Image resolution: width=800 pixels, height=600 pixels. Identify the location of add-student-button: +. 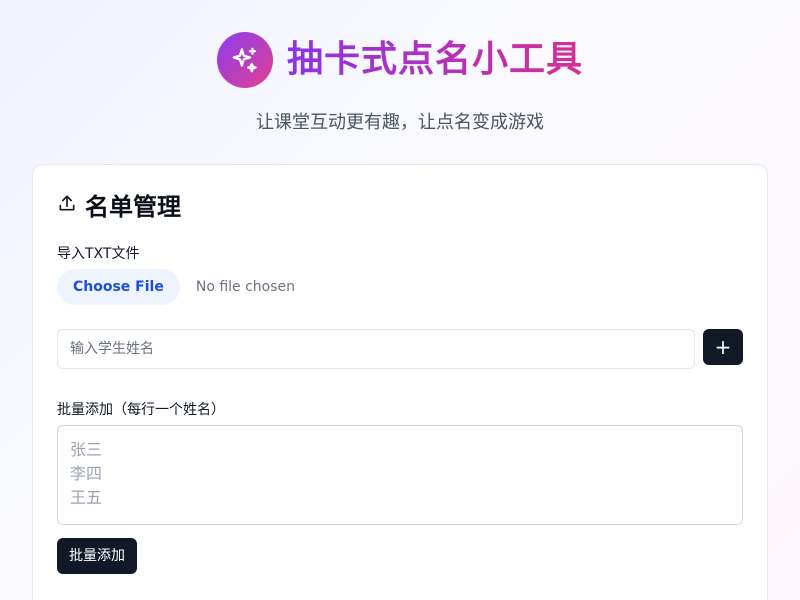
(723, 347).